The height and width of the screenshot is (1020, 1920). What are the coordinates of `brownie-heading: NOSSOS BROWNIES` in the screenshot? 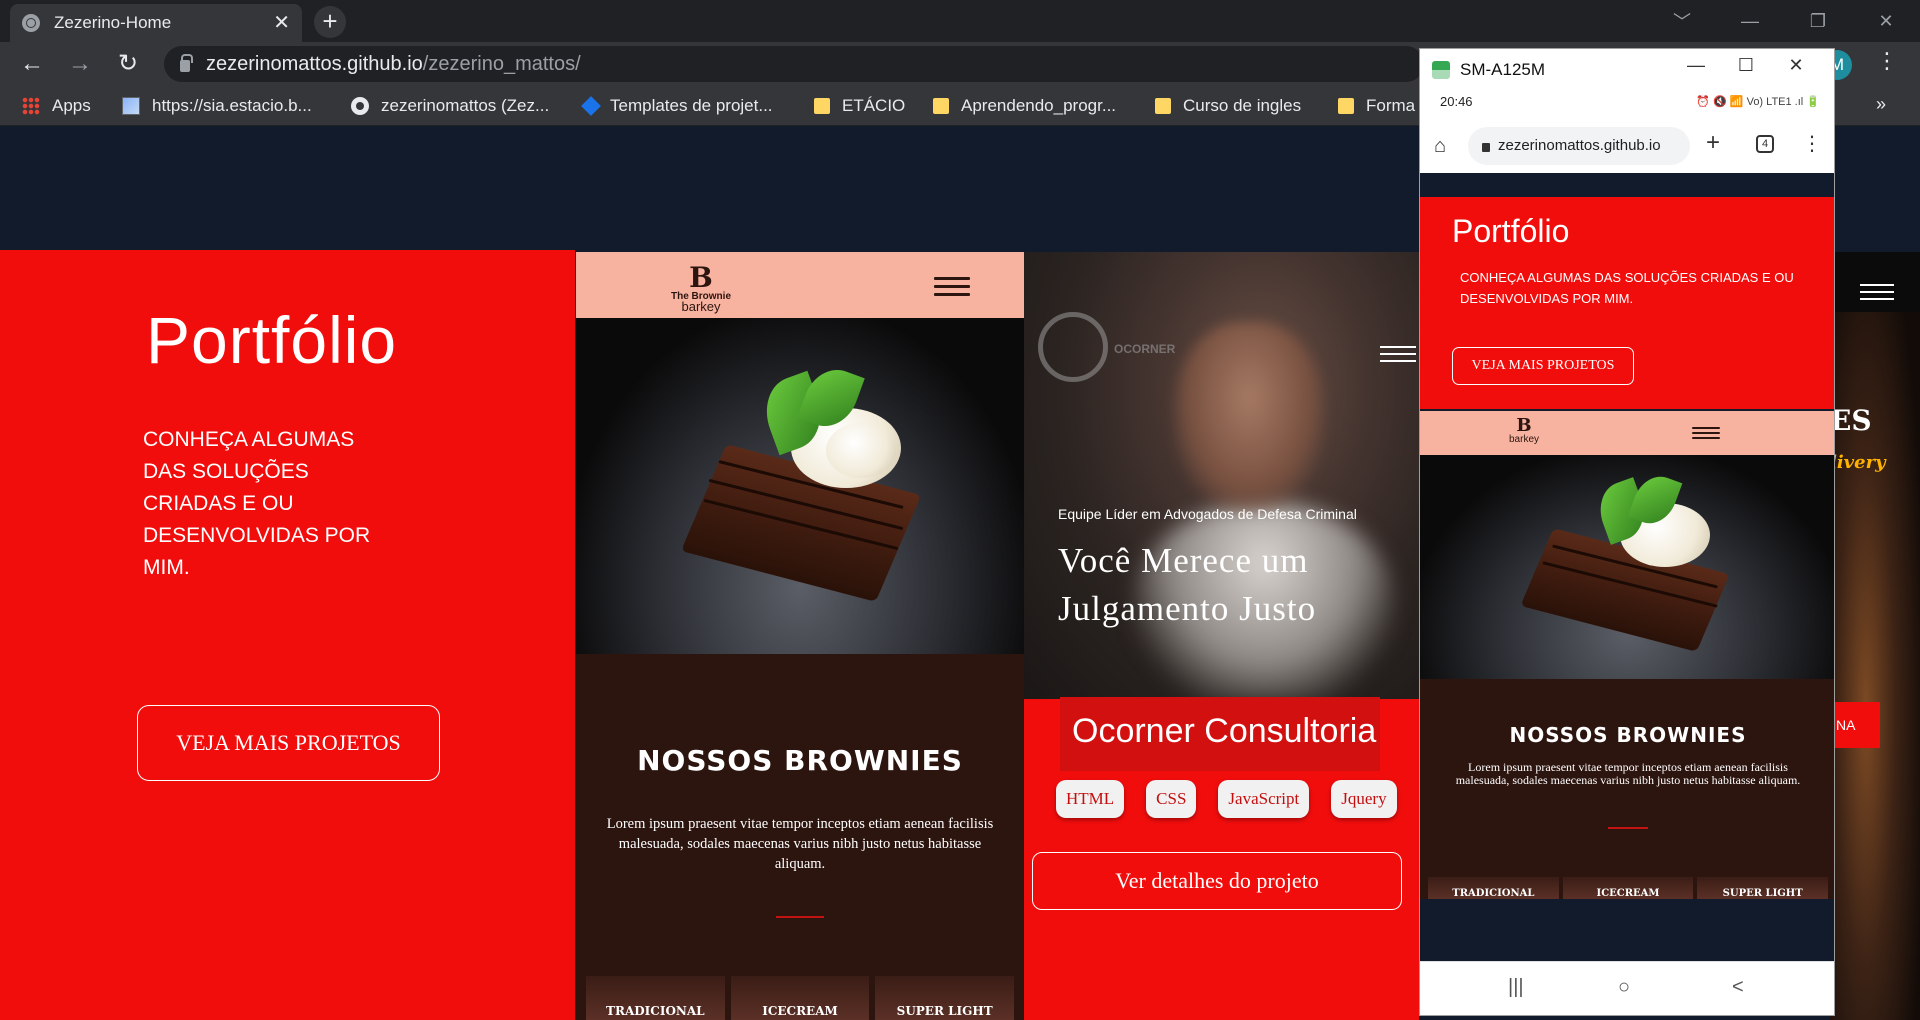 It's located at (800, 760).